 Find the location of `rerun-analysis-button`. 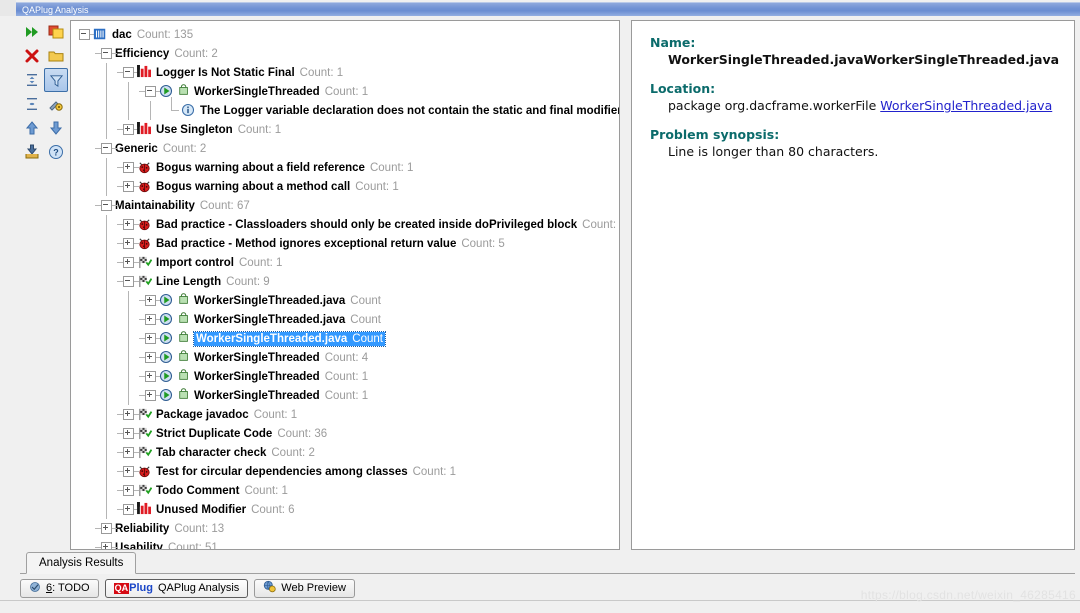

rerun-analysis-button is located at coordinates (32, 32).